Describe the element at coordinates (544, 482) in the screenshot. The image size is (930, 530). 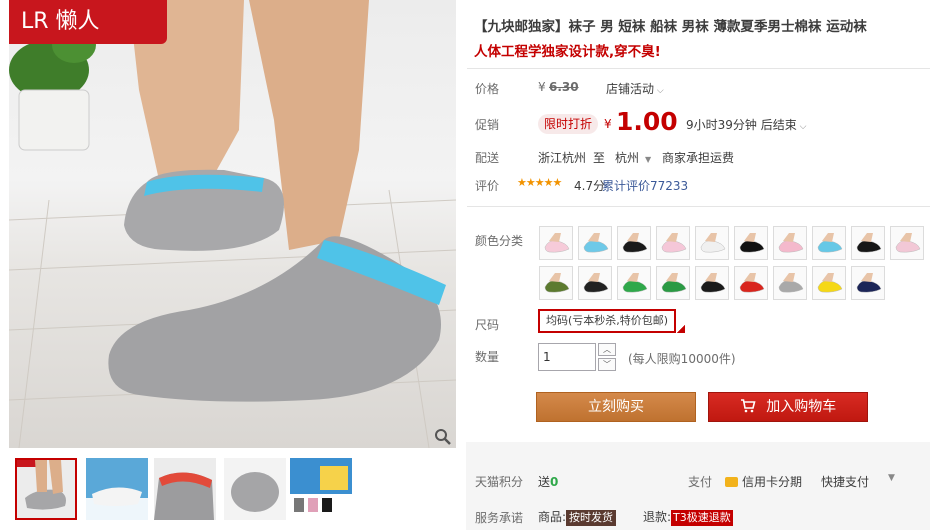
I see `points-prefix: 送` at that location.